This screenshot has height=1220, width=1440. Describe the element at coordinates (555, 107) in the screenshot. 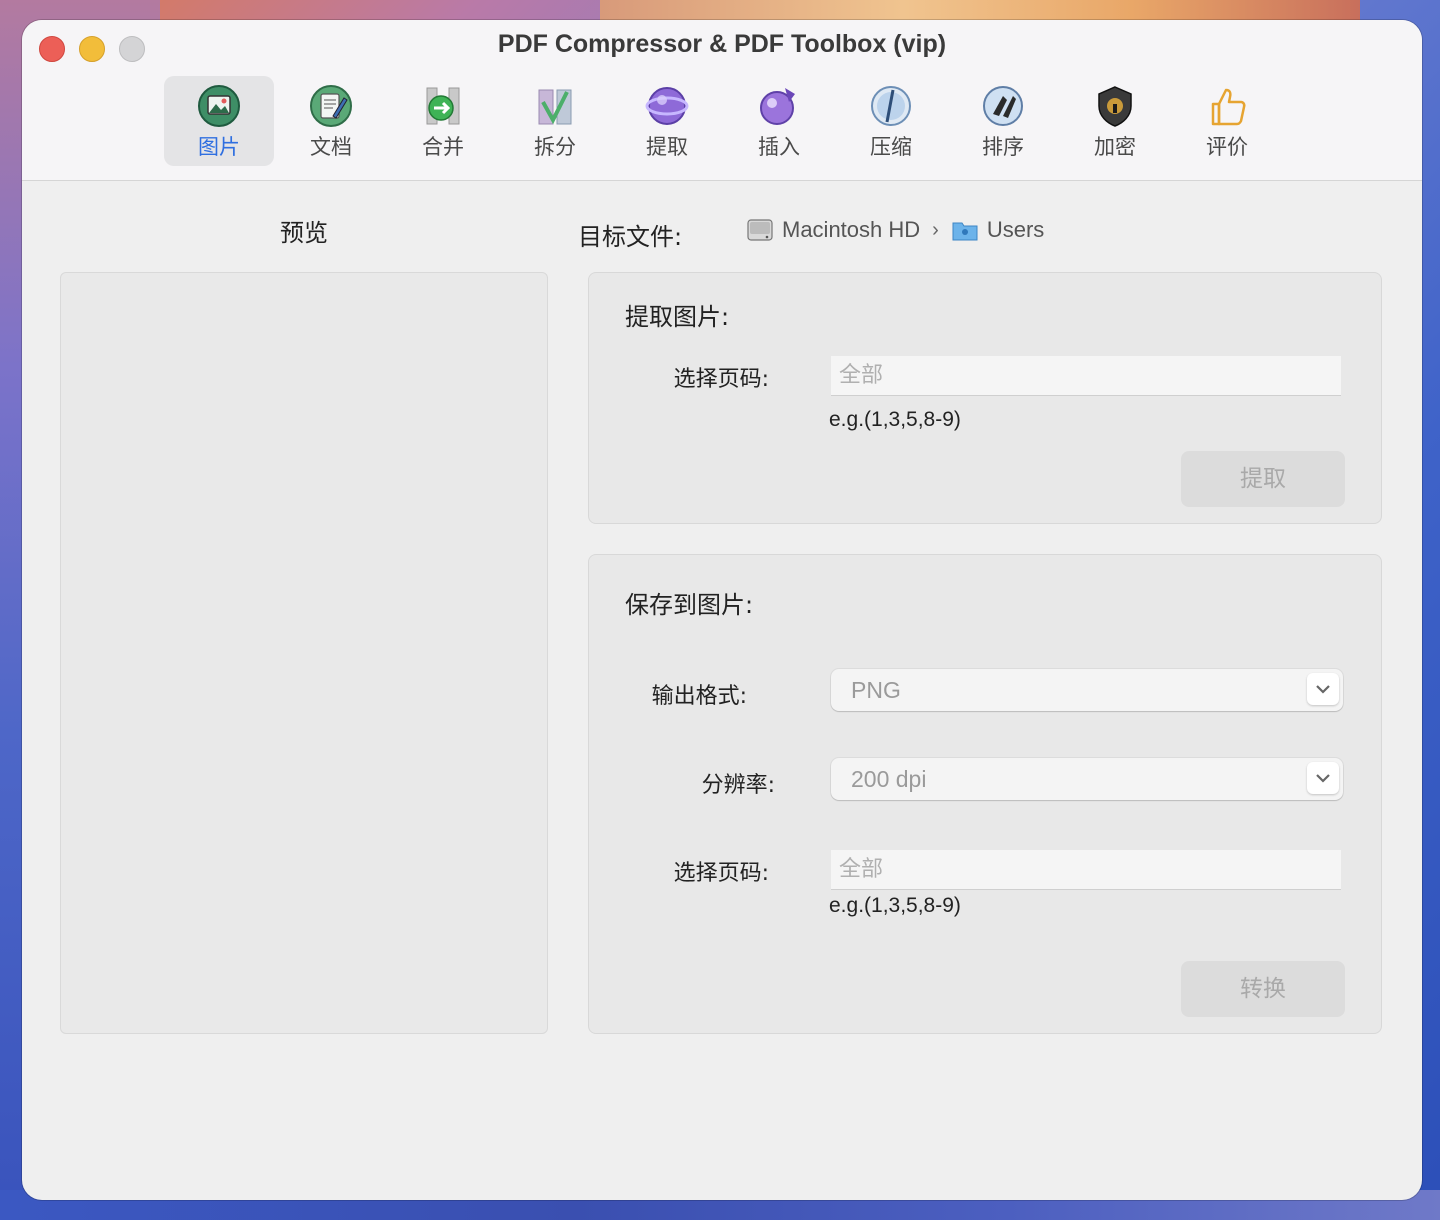

I see `split-icon` at that location.